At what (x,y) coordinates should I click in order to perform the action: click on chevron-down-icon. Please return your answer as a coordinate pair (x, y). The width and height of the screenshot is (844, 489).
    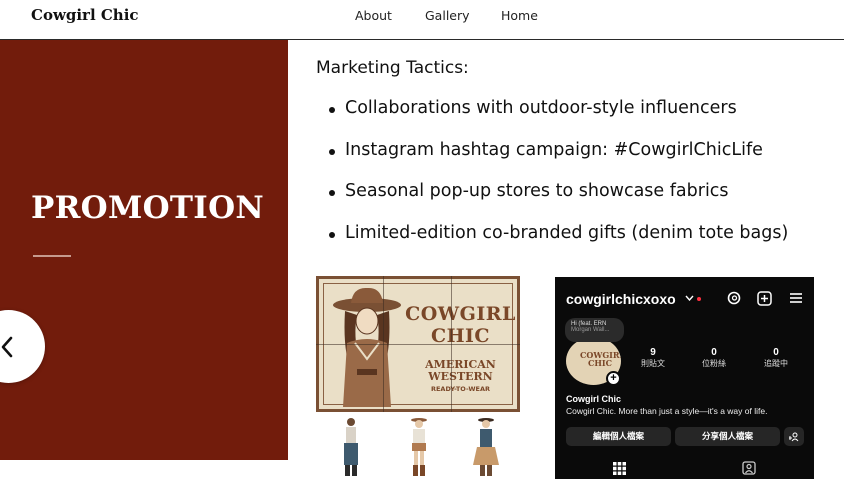
    Looking at the image, I should click on (689, 298).